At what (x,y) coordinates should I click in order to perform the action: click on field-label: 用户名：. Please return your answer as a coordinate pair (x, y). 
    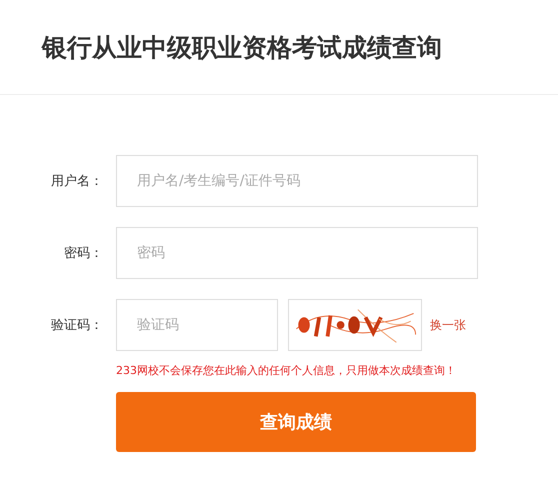
    Looking at the image, I should click on (76, 181).